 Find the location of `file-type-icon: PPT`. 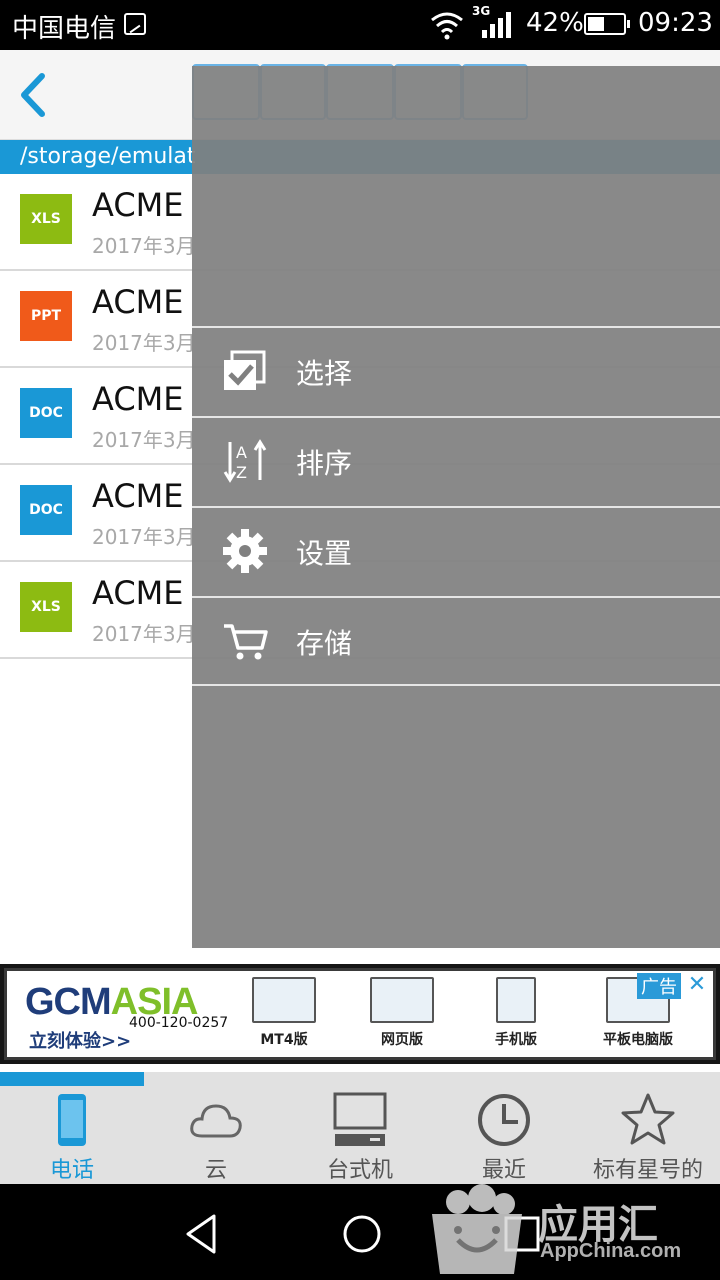

file-type-icon: PPT is located at coordinates (46, 316).